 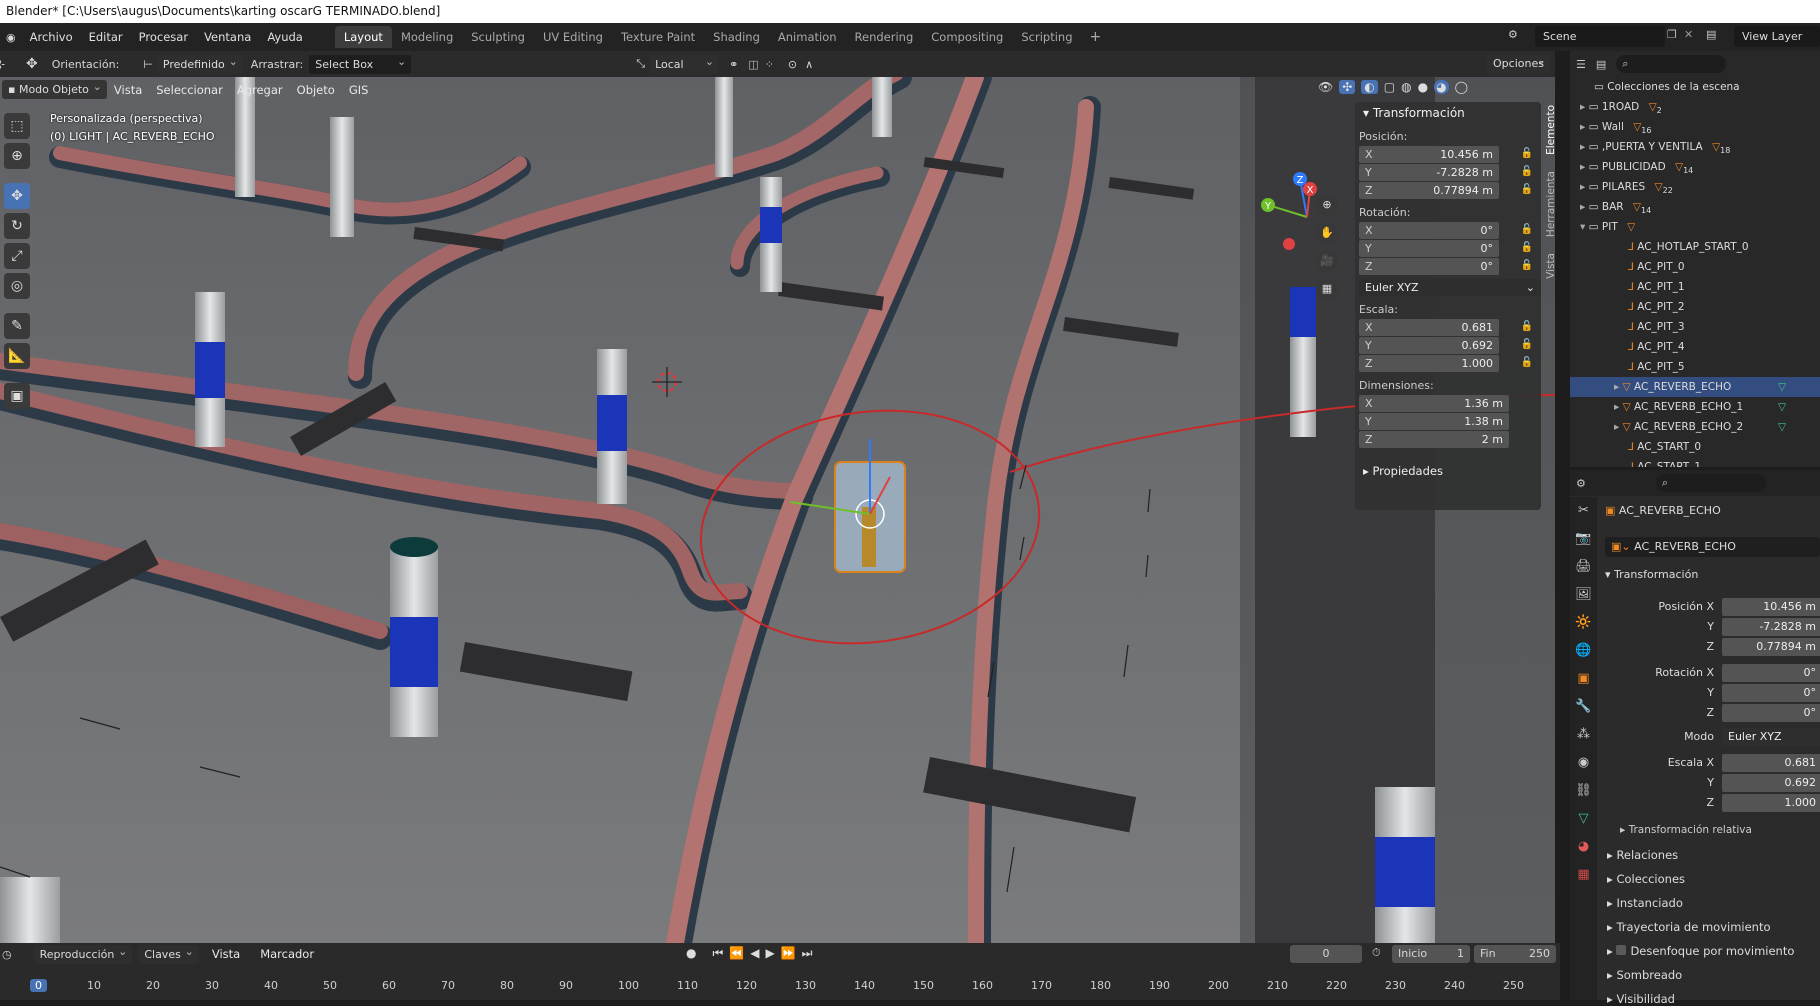 I want to click on scale-y-field: Y 0.692, so click(x=1429, y=345).